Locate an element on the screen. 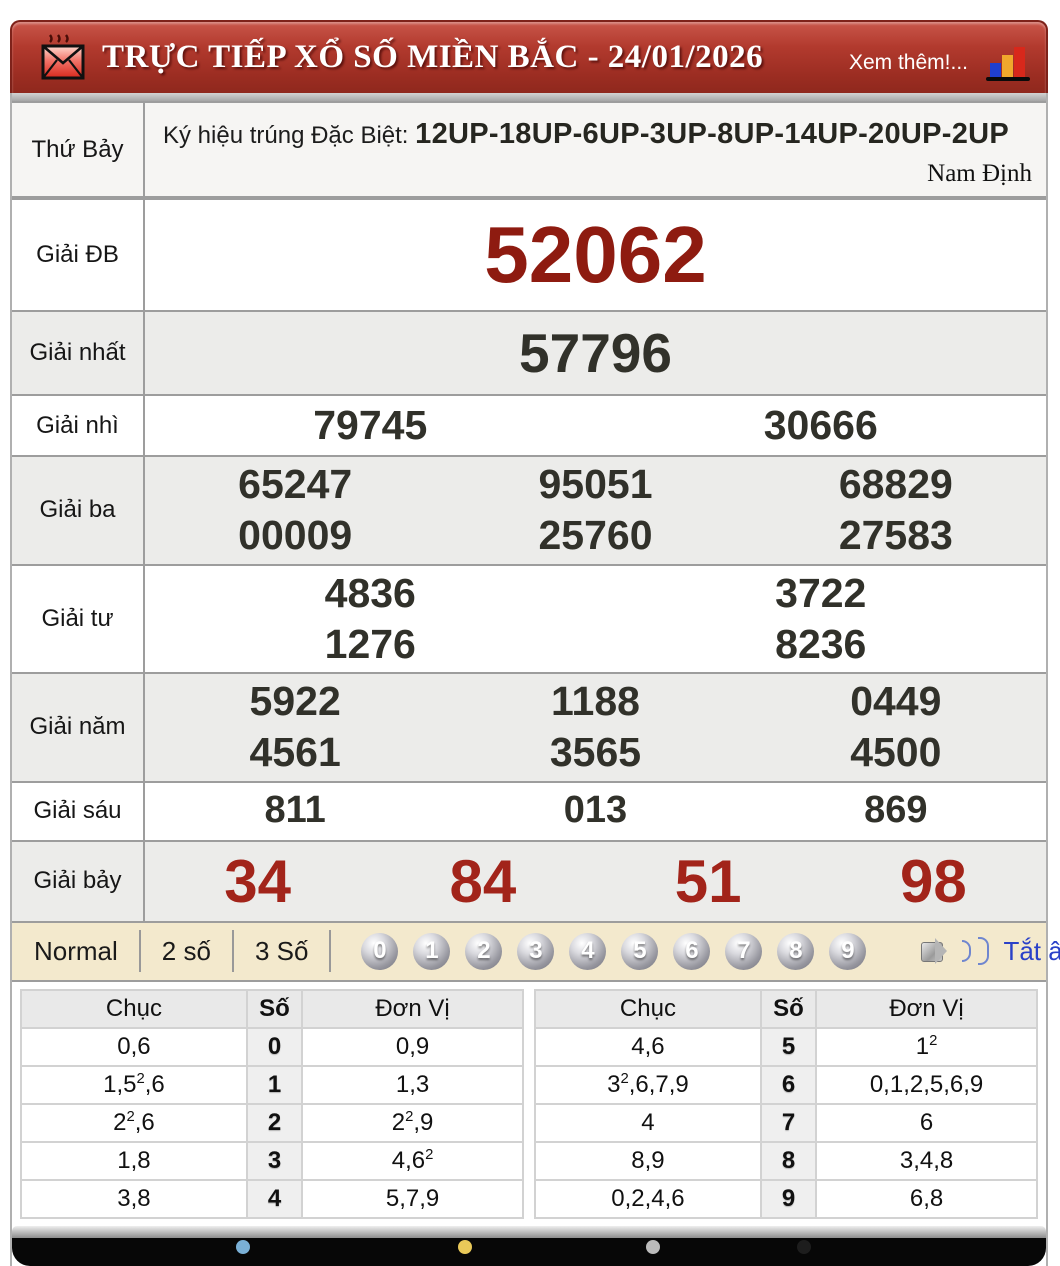 Image resolution: width=1060 pixels, height=1266 pixels. prize-number: 95051 is located at coordinates (595, 484).